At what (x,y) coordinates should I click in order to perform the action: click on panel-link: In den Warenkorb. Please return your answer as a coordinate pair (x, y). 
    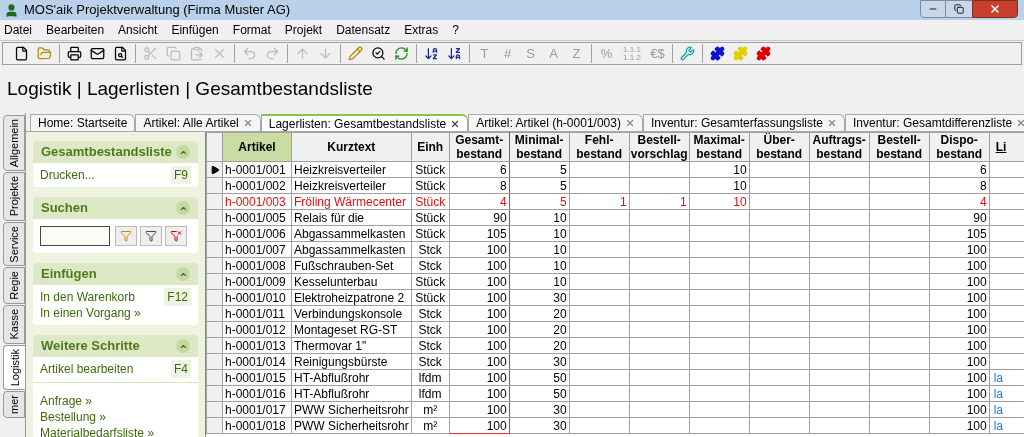
    Looking at the image, I should click on (87, 297).